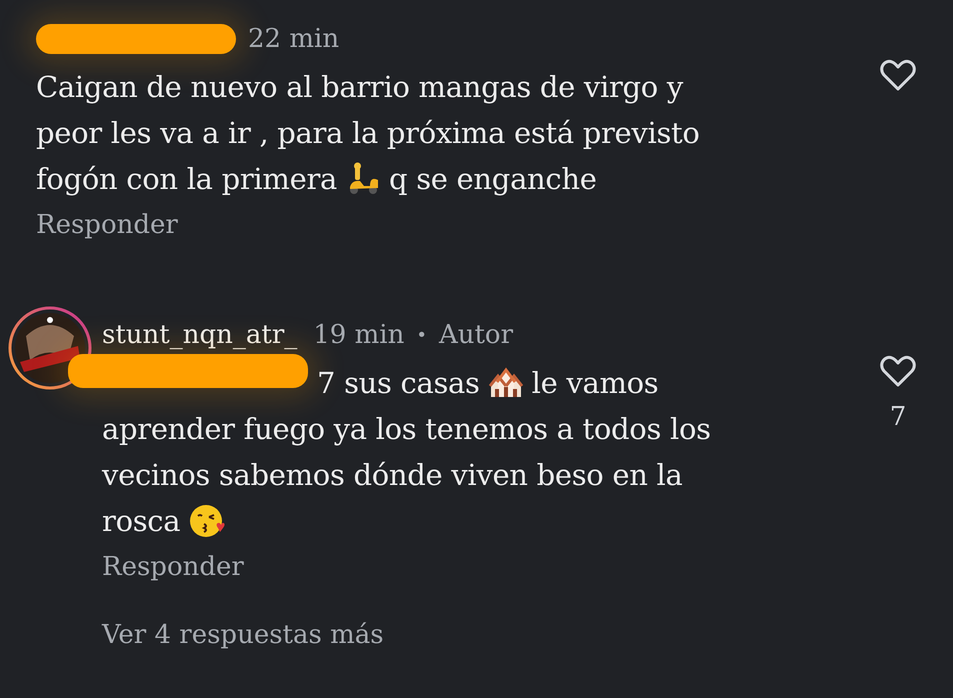  I want to click on comment-text: aprender fuego ya los tenemos a todos los, so click(406, 429).